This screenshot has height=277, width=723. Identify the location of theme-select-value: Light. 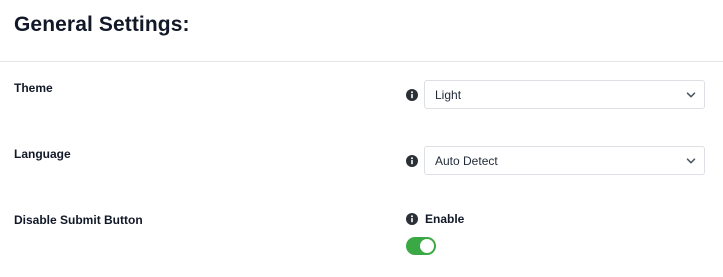
(448, 95).